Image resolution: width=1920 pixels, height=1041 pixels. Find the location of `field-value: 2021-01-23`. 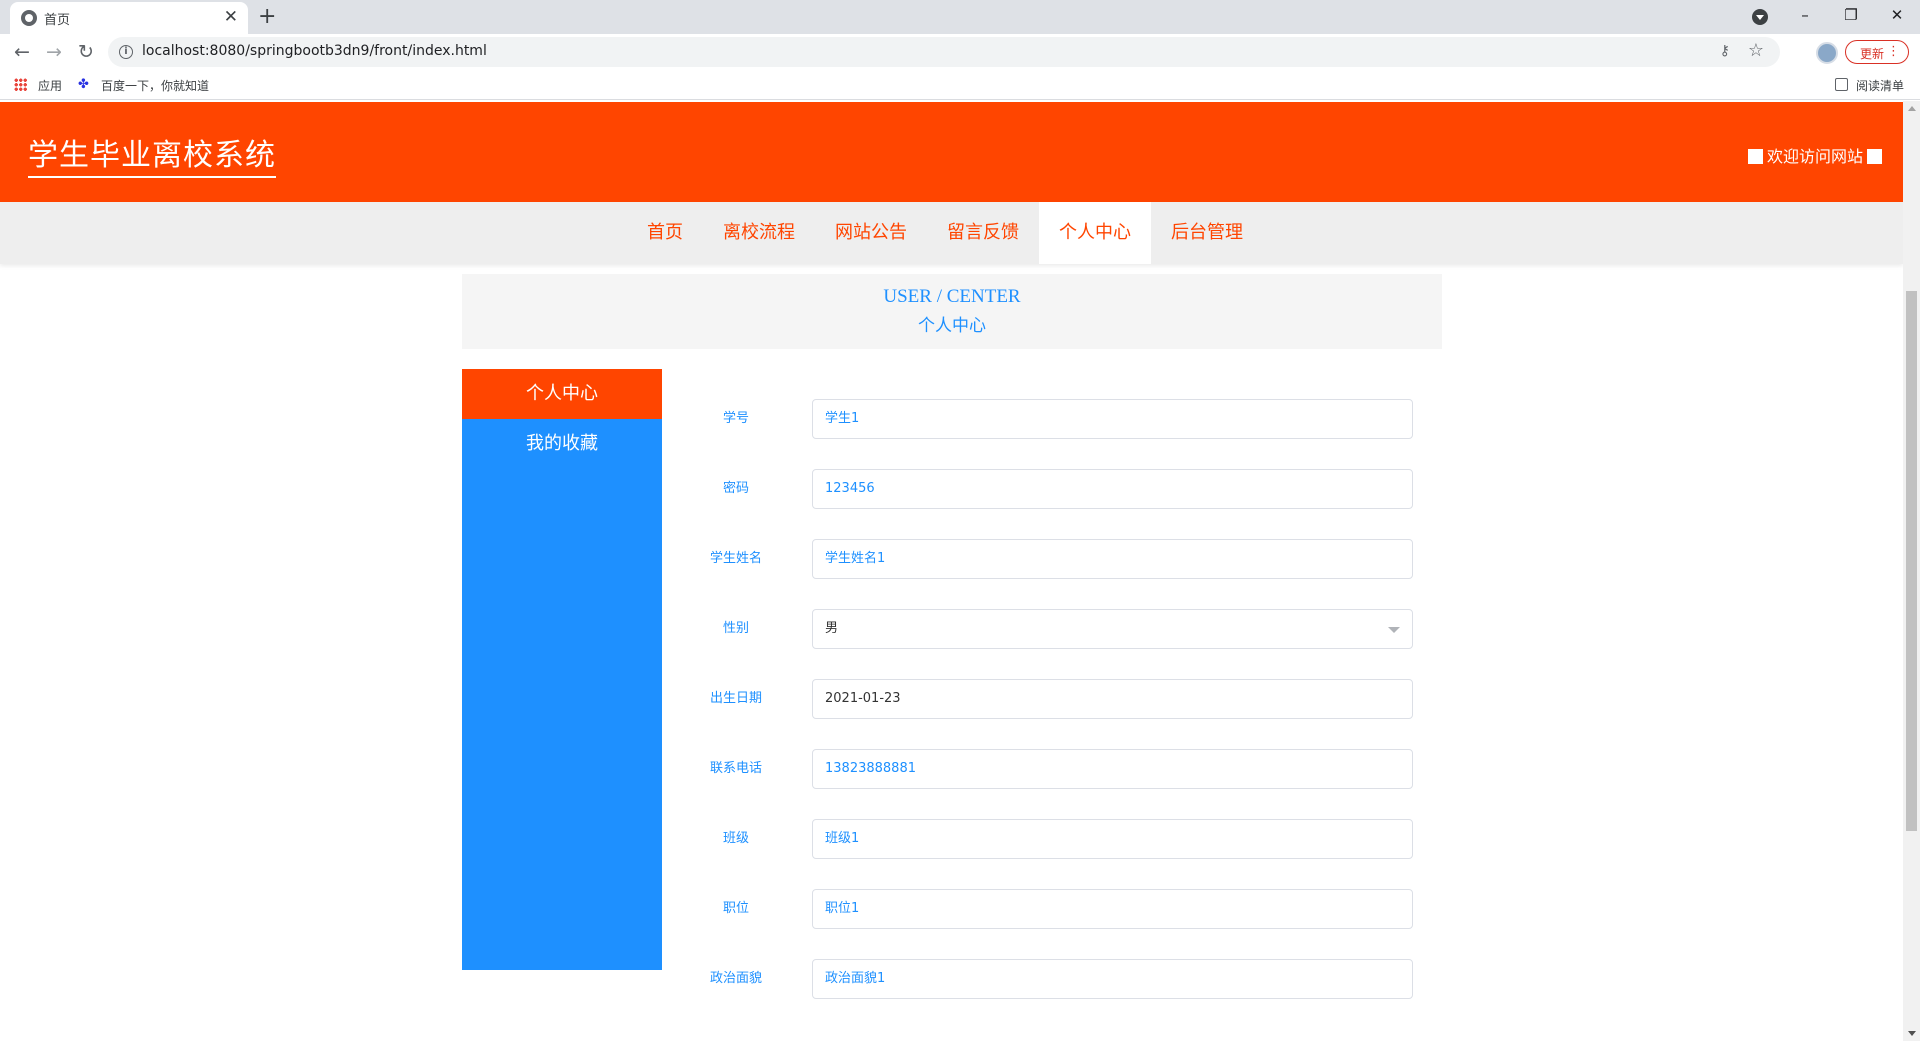

field-value: 2021-01-23 is located at coordinates (863, 698).